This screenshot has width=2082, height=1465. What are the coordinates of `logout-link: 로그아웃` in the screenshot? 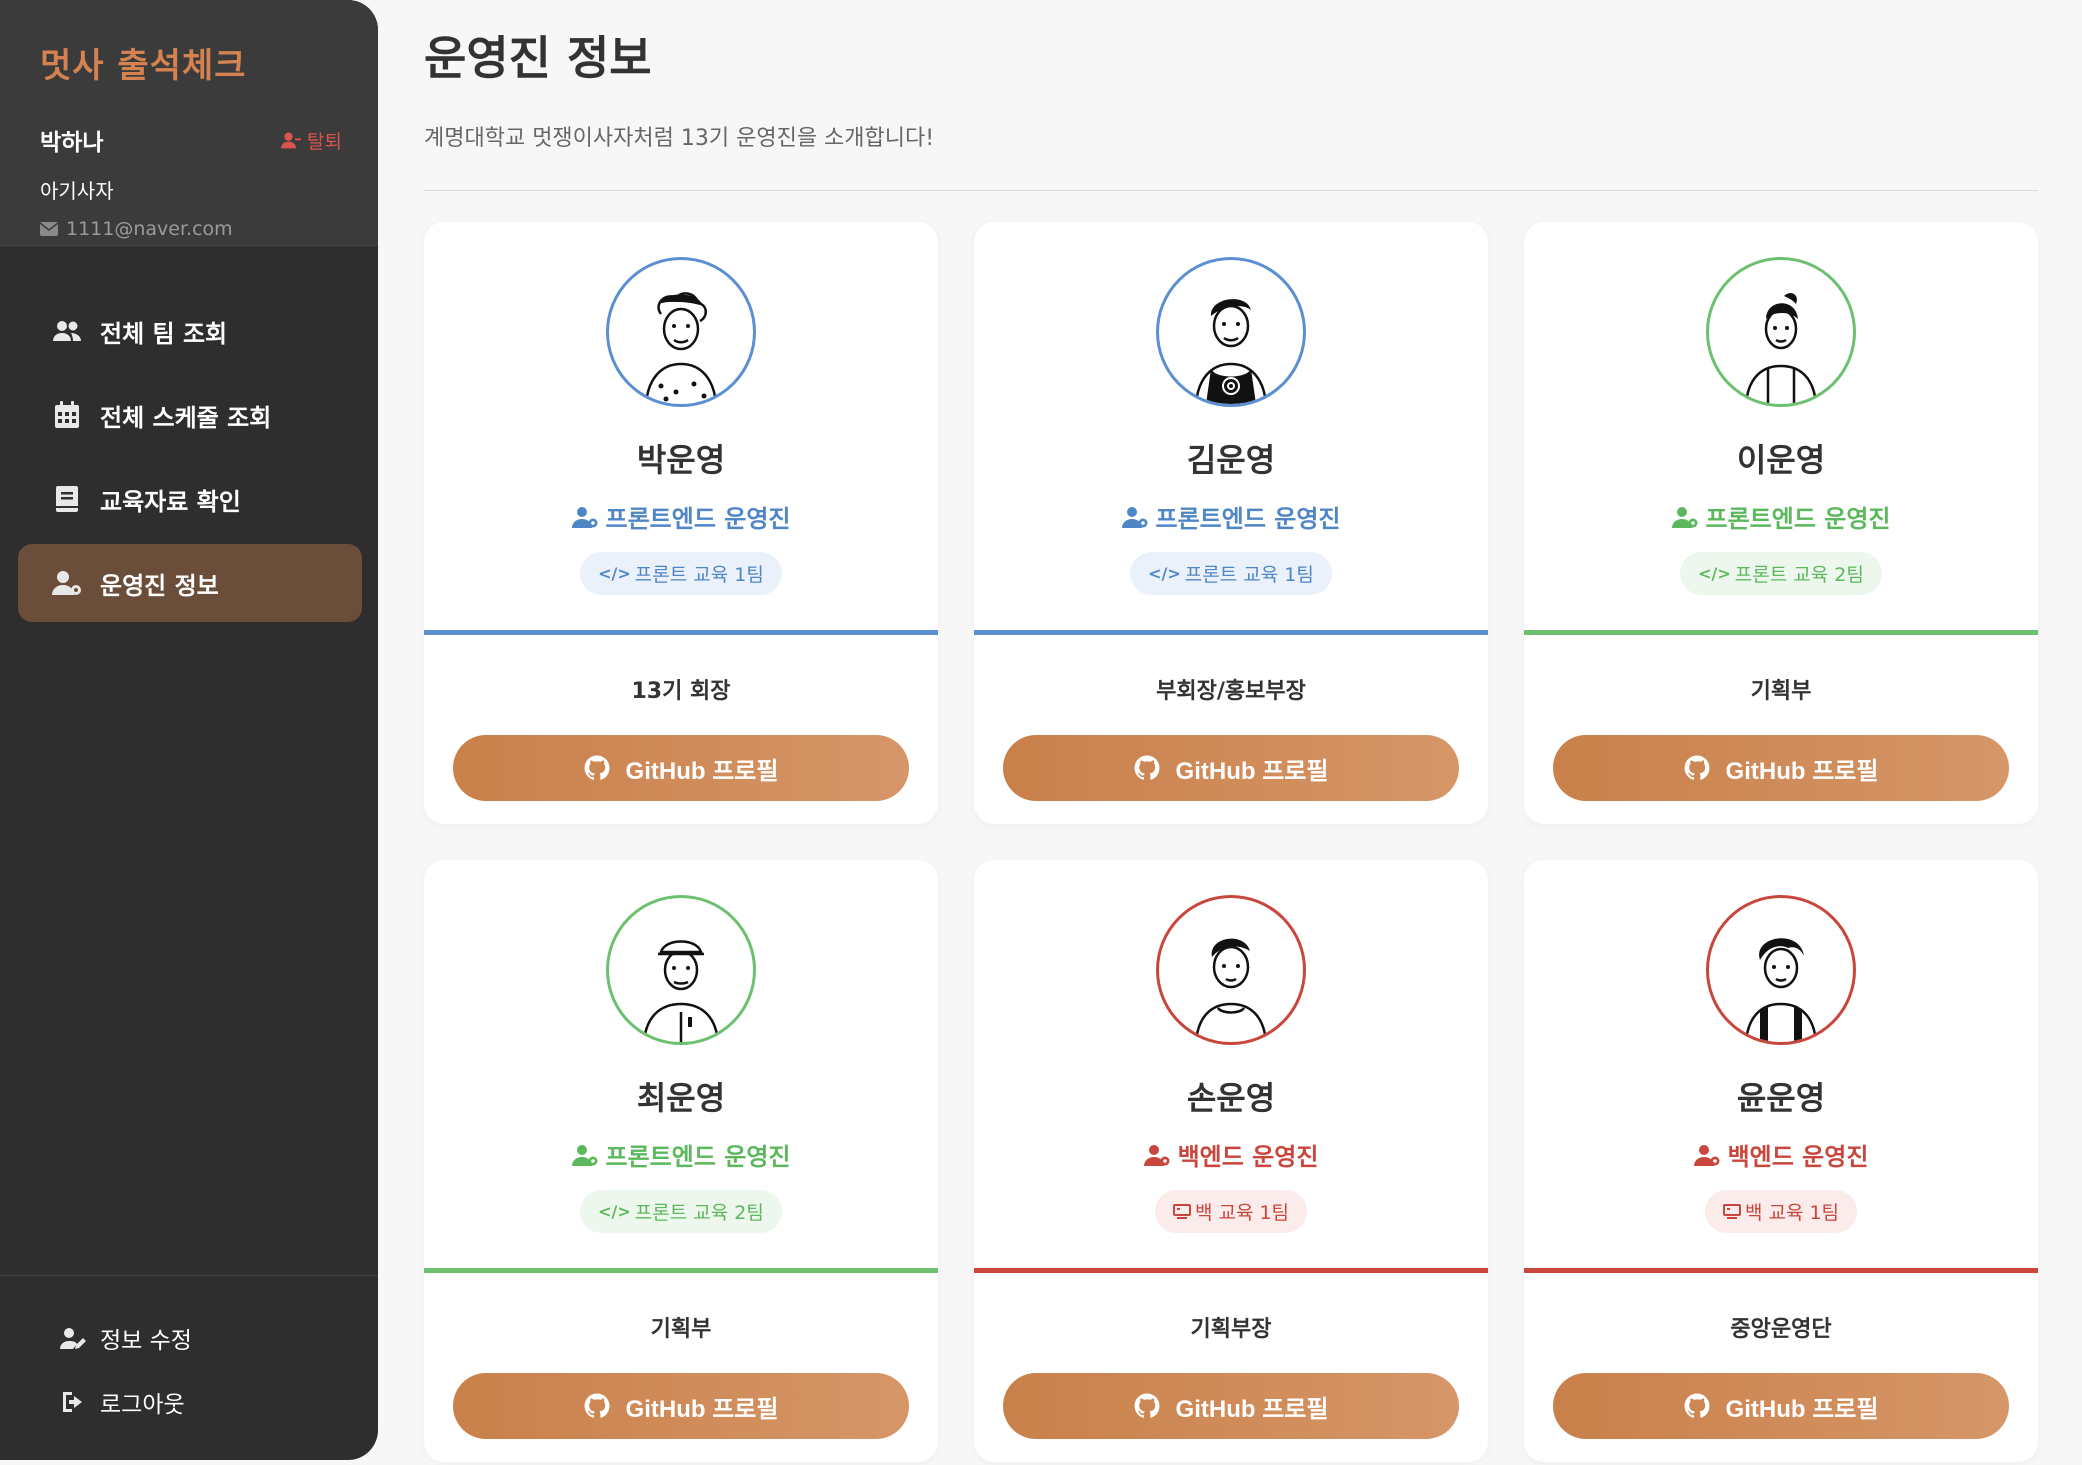 It's located at (219, 1402).